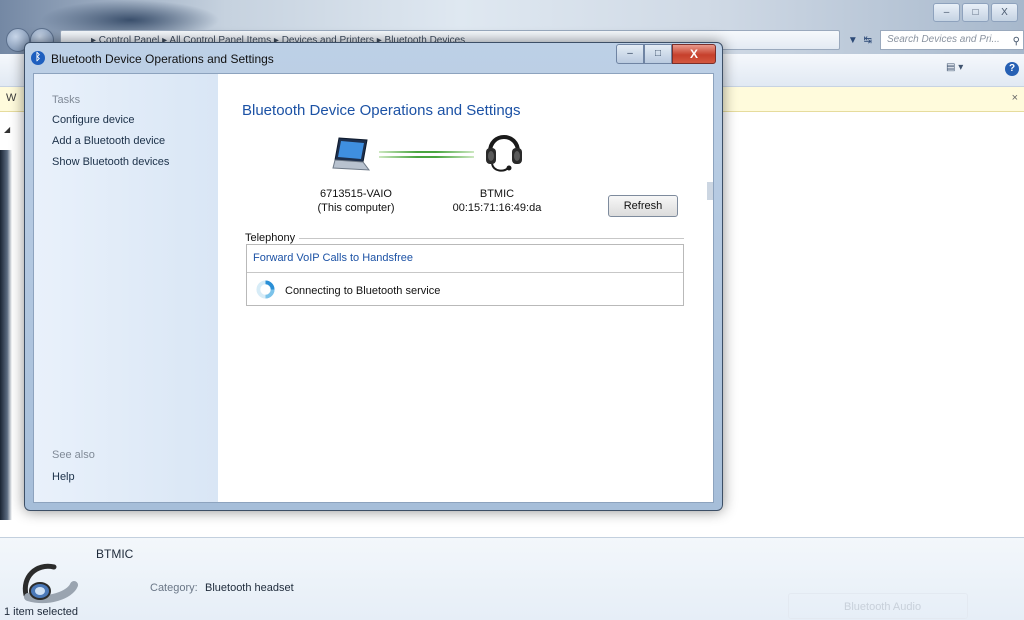 This screenshot has height=620, width=1024. What do you see at coordinates (878, 606) in the screenshot?
I see `ghost-device-item: Bluetooth Audio` at bounding box center [878, 606].